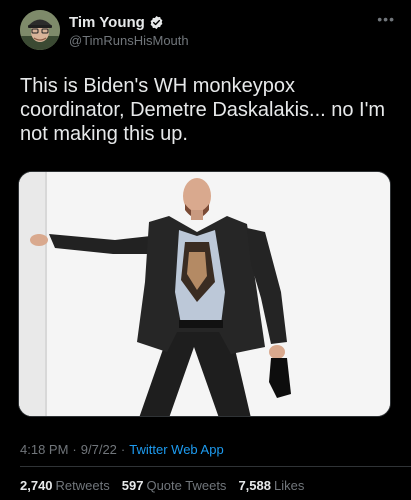 This screenshot has height=500, width=411. I want to click on verified-badge-icon, so click(156, 22).